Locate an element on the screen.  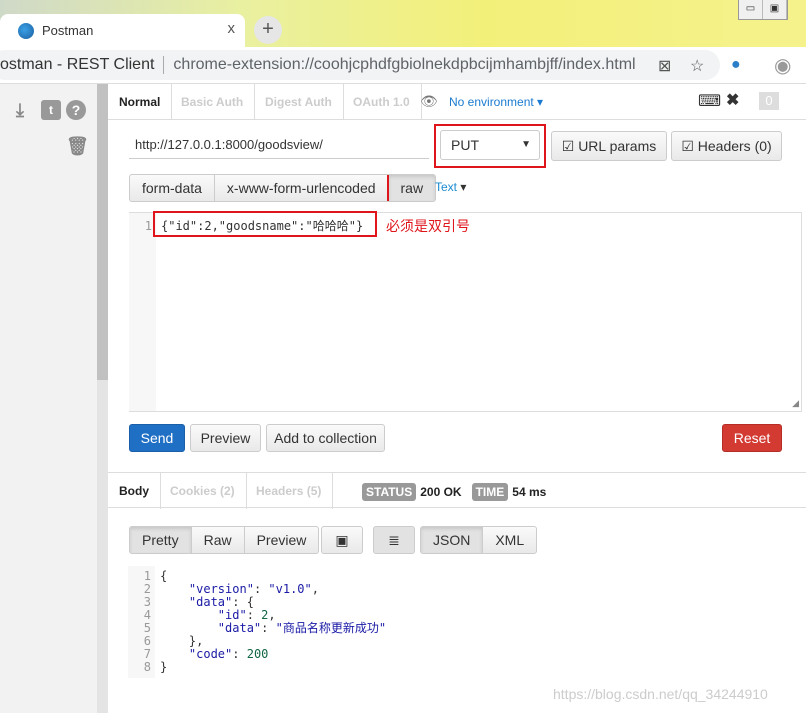
form-data-button: form-data is located at coordinates (172, 188).